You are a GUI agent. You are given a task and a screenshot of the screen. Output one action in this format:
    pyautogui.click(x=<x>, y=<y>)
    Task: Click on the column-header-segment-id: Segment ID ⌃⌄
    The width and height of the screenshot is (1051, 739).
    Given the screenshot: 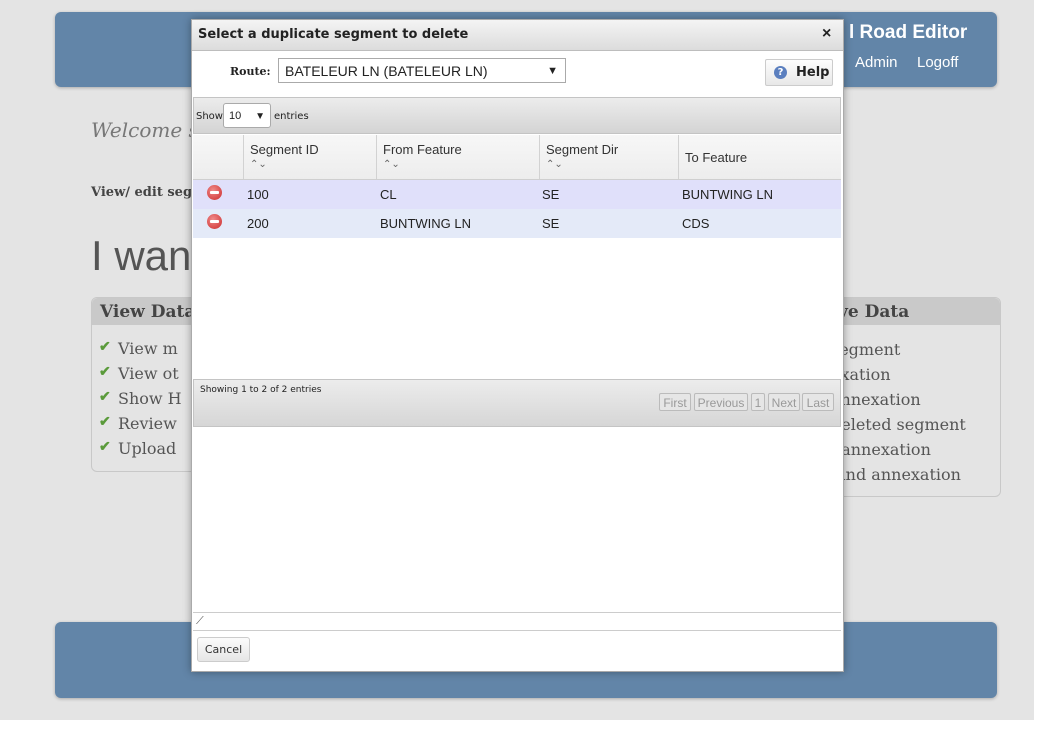 What is the action you would take?
    pyautogui.click(x=309, y=157)
    